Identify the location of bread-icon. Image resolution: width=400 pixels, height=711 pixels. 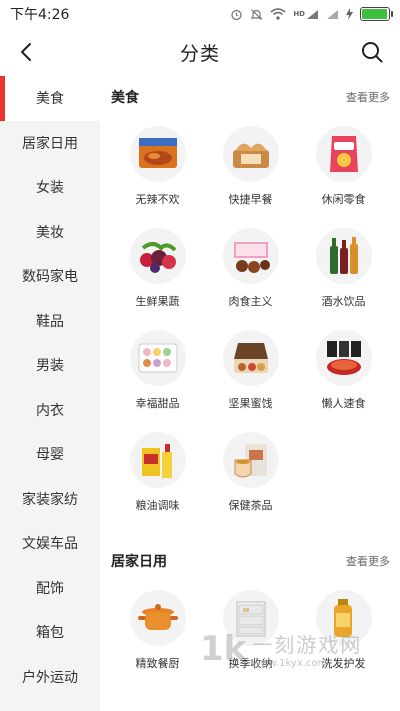
(250, 154).